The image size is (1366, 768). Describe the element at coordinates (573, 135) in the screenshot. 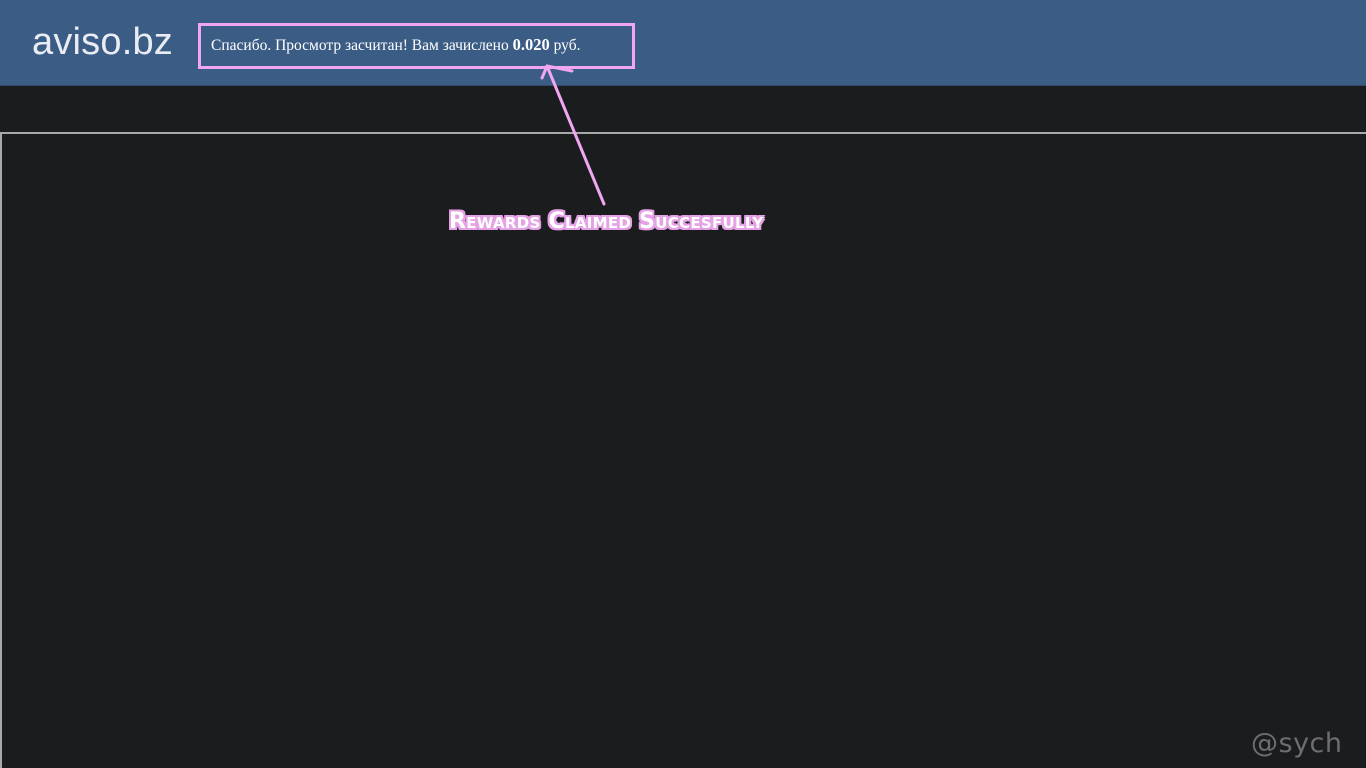

I see `arrow-up-icon` at that location.